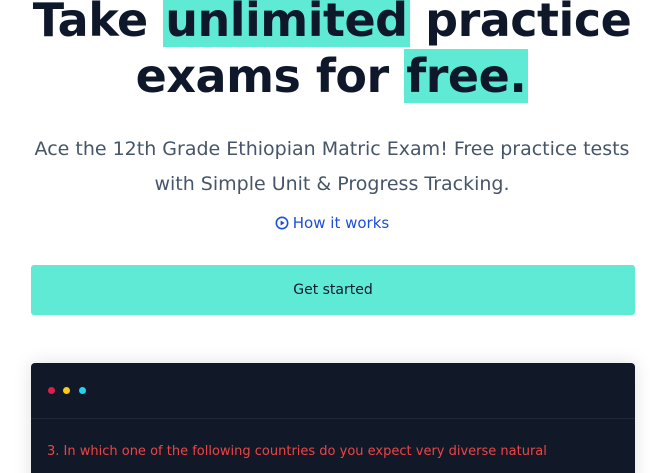 This screenshot has width=664, height=473. I want to click on play-circle-icon, so click(282, 223).